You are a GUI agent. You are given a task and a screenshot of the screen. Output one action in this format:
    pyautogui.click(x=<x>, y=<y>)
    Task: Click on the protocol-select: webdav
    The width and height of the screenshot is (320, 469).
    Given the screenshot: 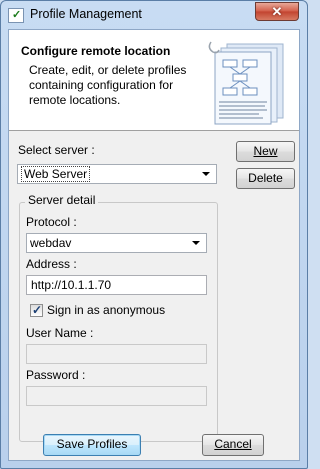 What is the action you would take?
    pyautogui.click(x=116, y=243)
    